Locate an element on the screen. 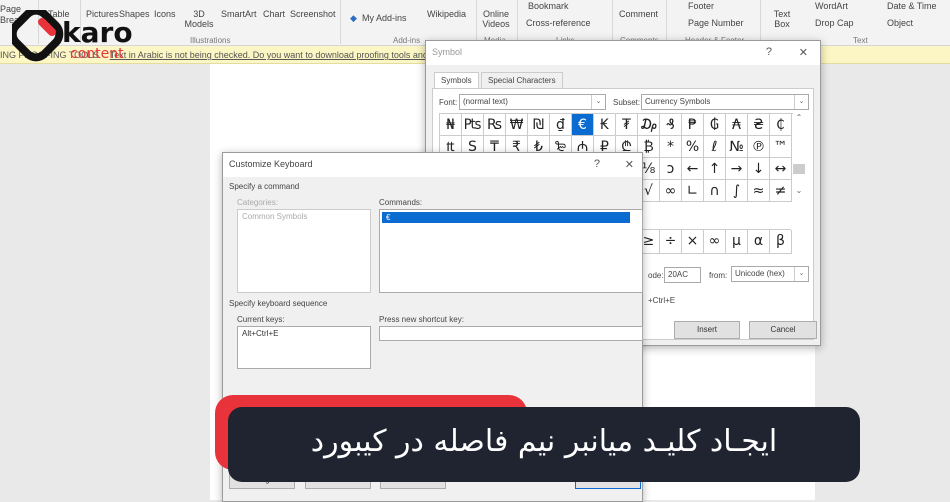  ribbon-icons: Icons is located at coordinates (165, 14).